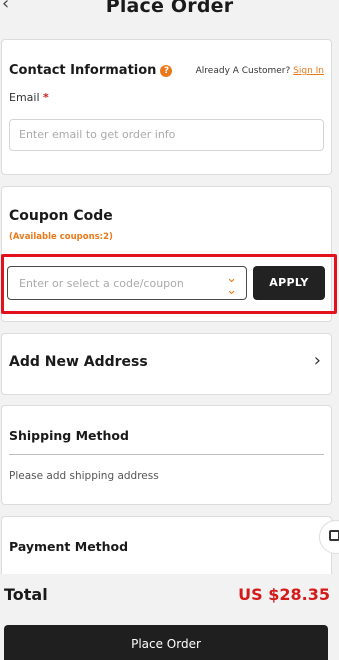 The width and height of the screenshot is (339, 660). What do you see at coordinates (284, 594) in the screenshot?
I see `total-value: US $28.35` at bounding box center [284, 594].